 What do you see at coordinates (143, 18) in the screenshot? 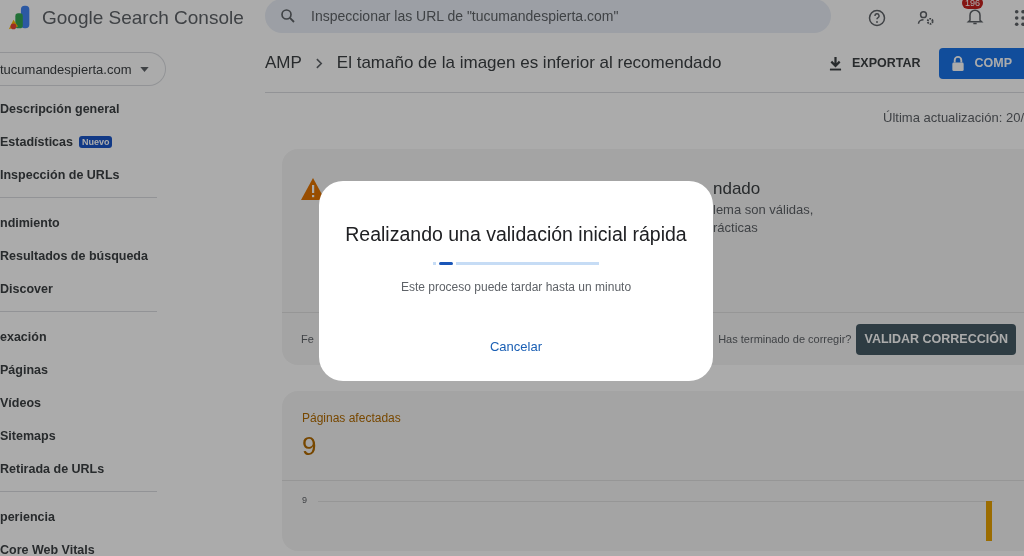
I see `product-name: Google Search Console` at bounding box center [143, 18].